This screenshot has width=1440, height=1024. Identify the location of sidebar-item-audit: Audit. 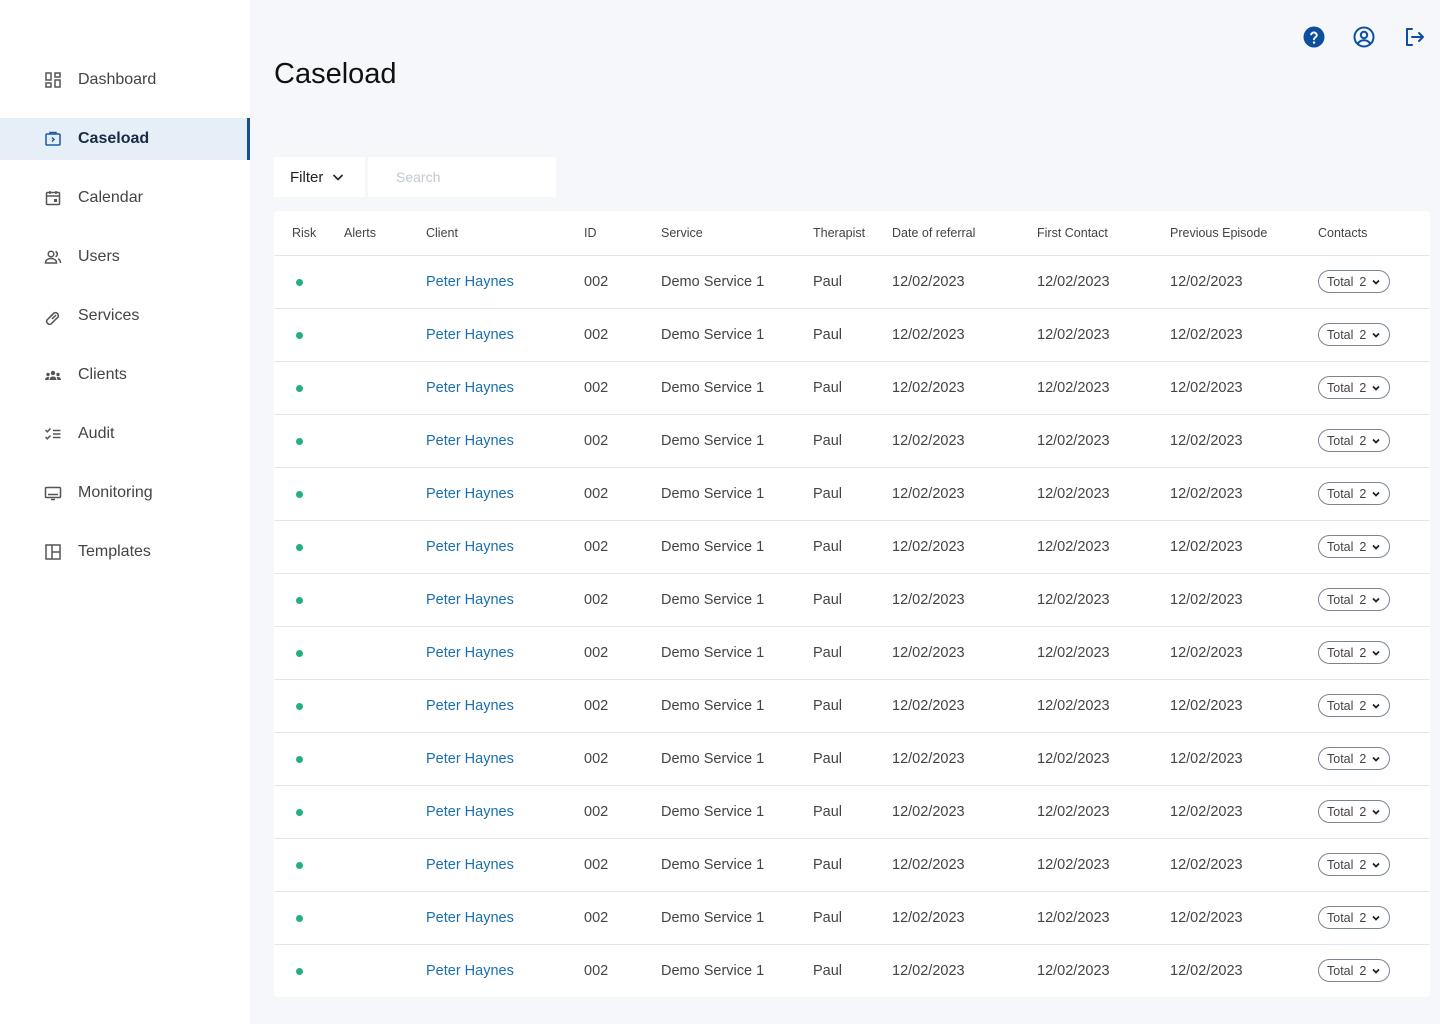
(125, 434).